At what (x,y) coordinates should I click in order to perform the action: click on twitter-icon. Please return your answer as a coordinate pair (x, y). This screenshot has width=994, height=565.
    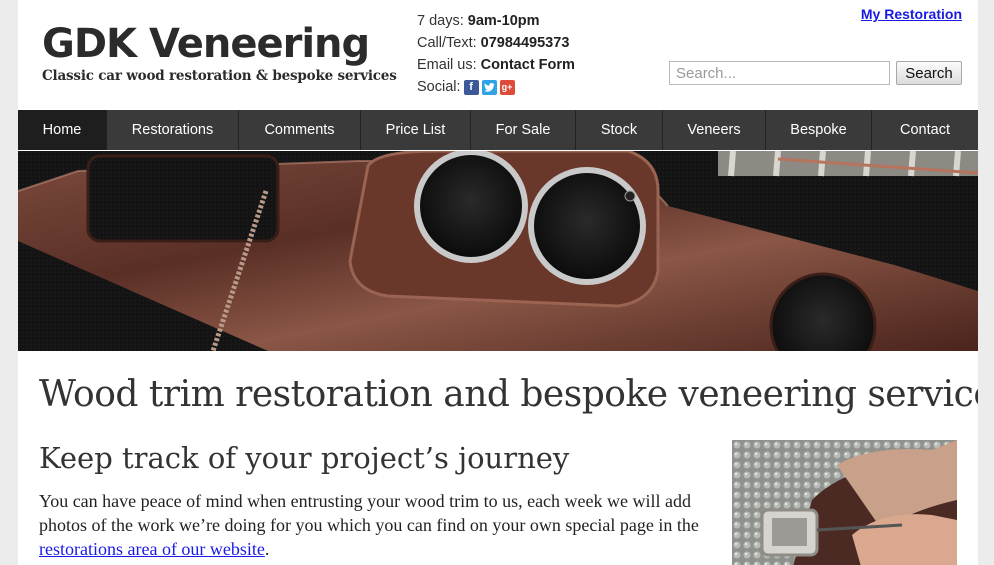
    Looking at the image, I should click on (489, 87).